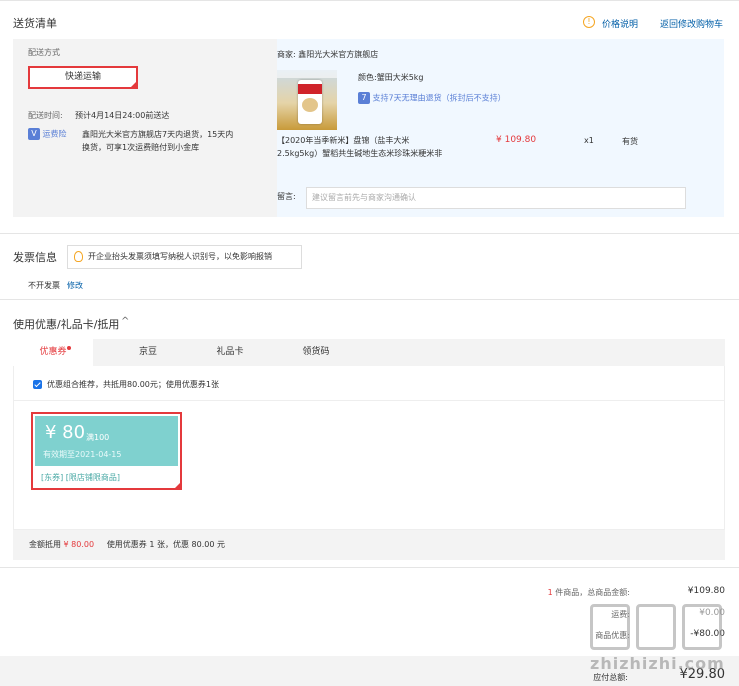 Image resolution: width=739 pixels, height=686 pixels. Describe the element at coordinates (35, 23) in the screenshot. I see `section-title-shipping: 送货清单` at that location.